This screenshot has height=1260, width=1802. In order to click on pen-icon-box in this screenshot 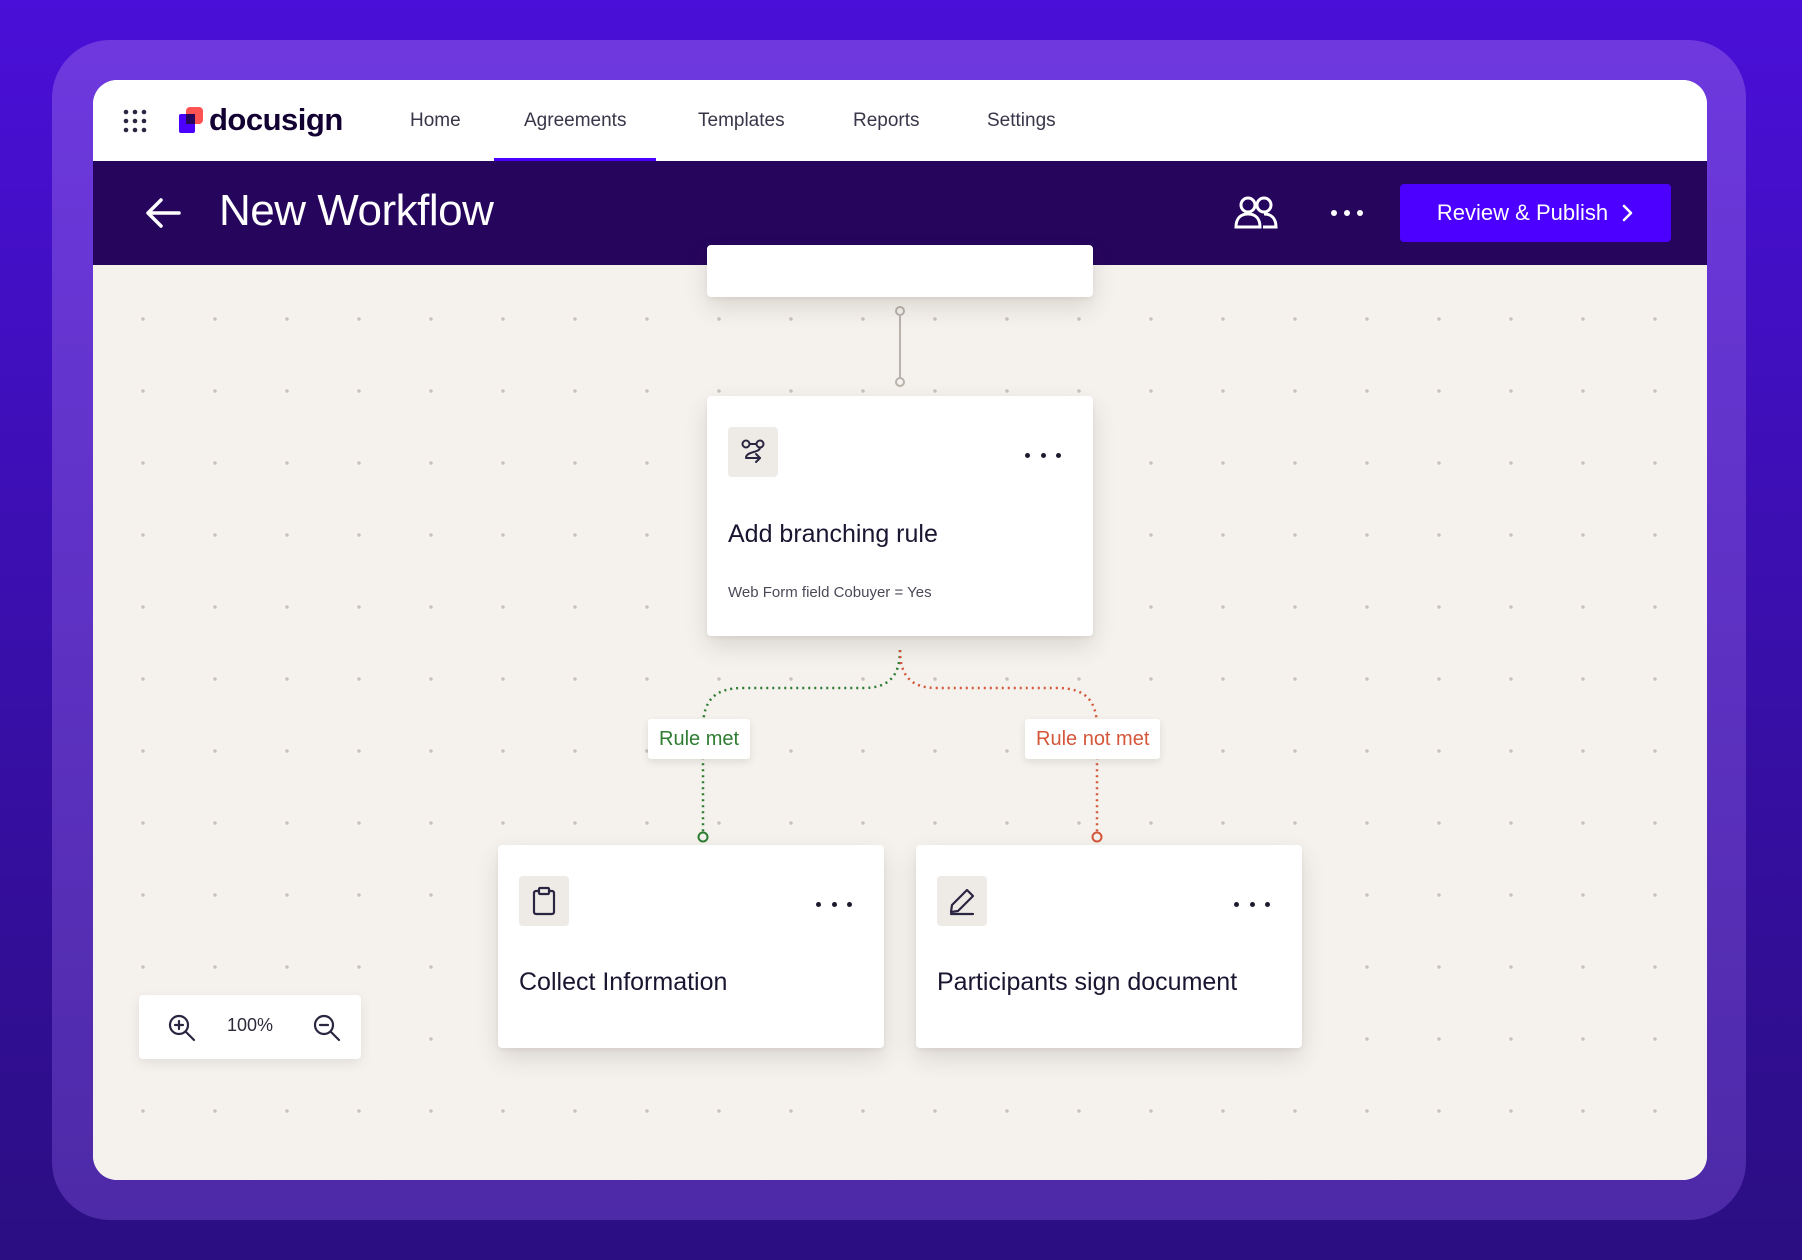, I will do `click(962, 901)`.